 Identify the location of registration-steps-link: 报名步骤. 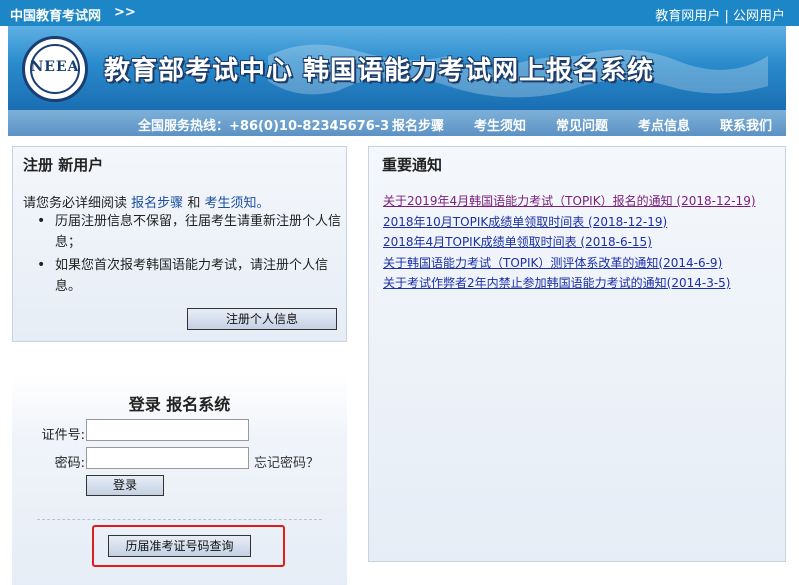
(157, 203).